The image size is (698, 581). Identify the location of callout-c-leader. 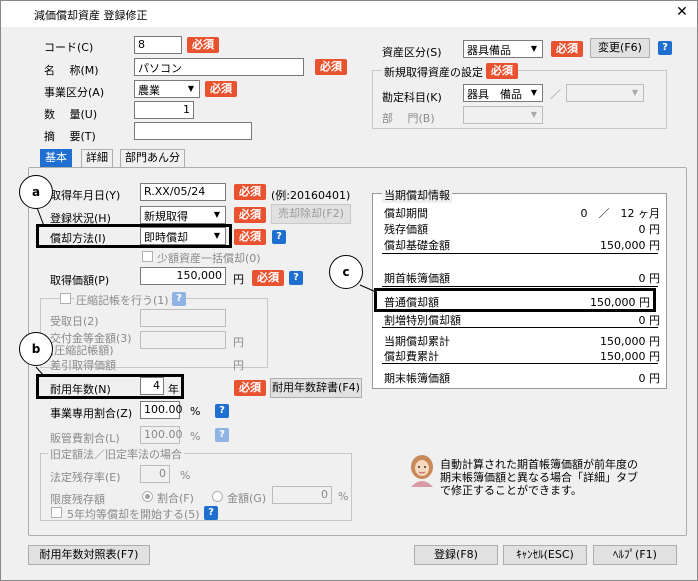
(368, 288).